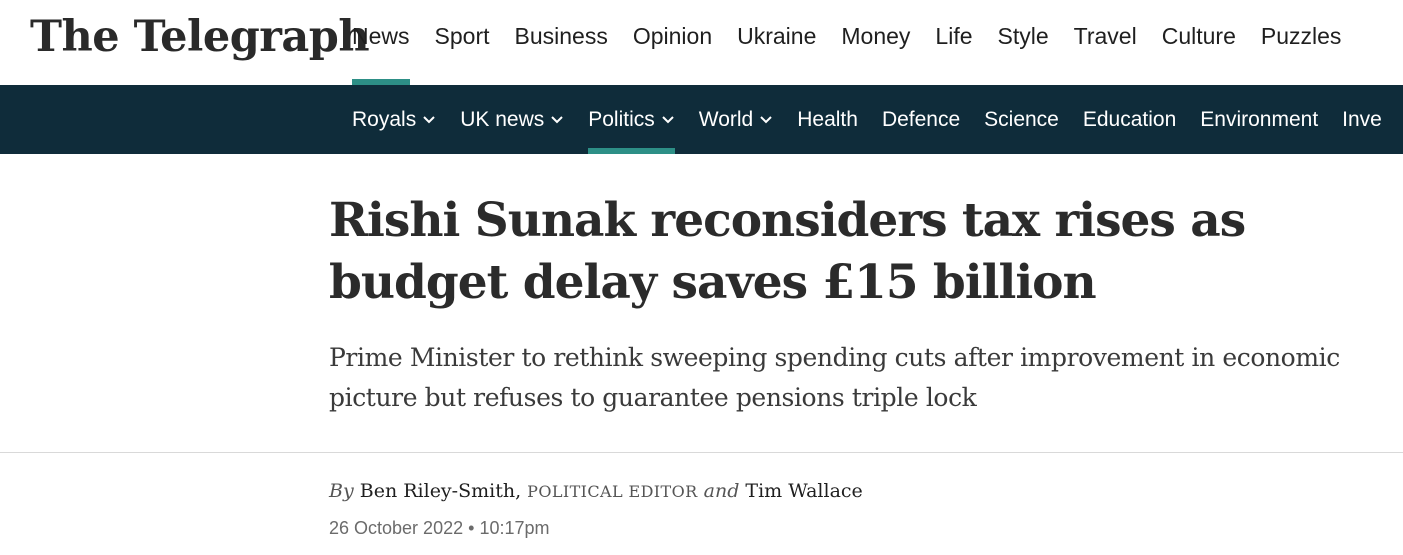 Image resolution: width=1403 pixels, height=555 pixels. I want to click on primary-nav-sport: Sport, so click(462, 42).